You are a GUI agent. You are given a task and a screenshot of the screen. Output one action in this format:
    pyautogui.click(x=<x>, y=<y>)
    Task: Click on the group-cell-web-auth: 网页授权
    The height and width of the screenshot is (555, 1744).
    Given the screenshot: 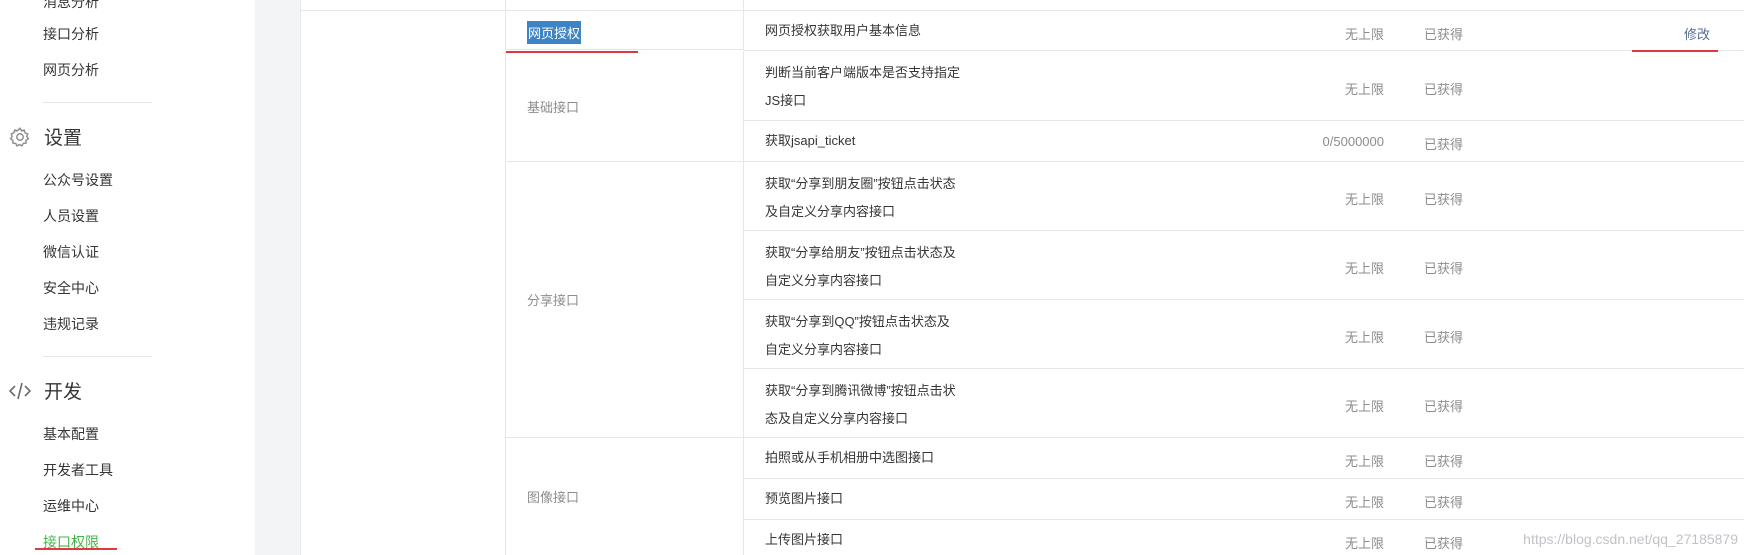 What is the action you would take?
    pyautogui.click(x=624, y=25)
    